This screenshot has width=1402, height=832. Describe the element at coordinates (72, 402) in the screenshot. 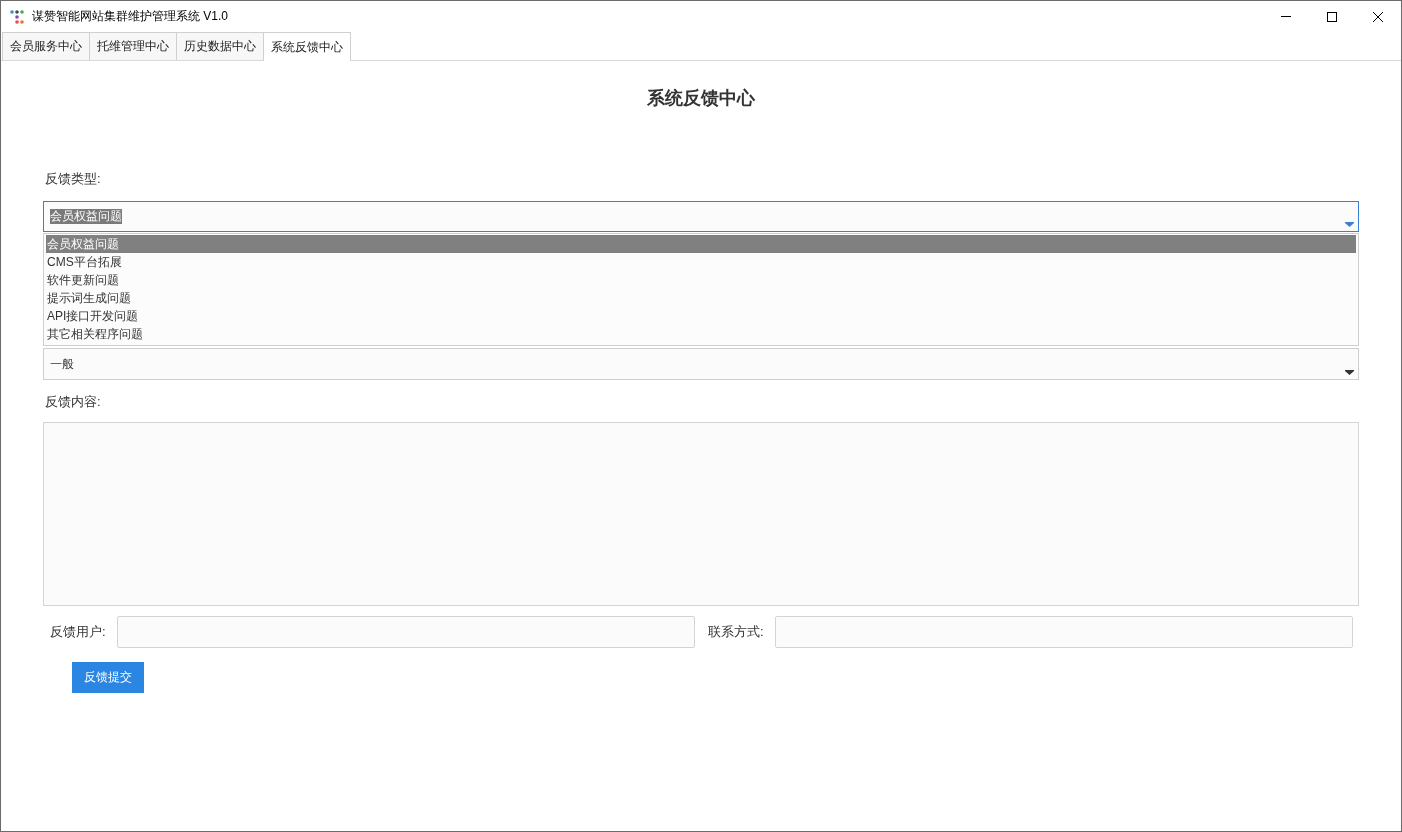

I see `field-label: 反馈内容:` at that location.